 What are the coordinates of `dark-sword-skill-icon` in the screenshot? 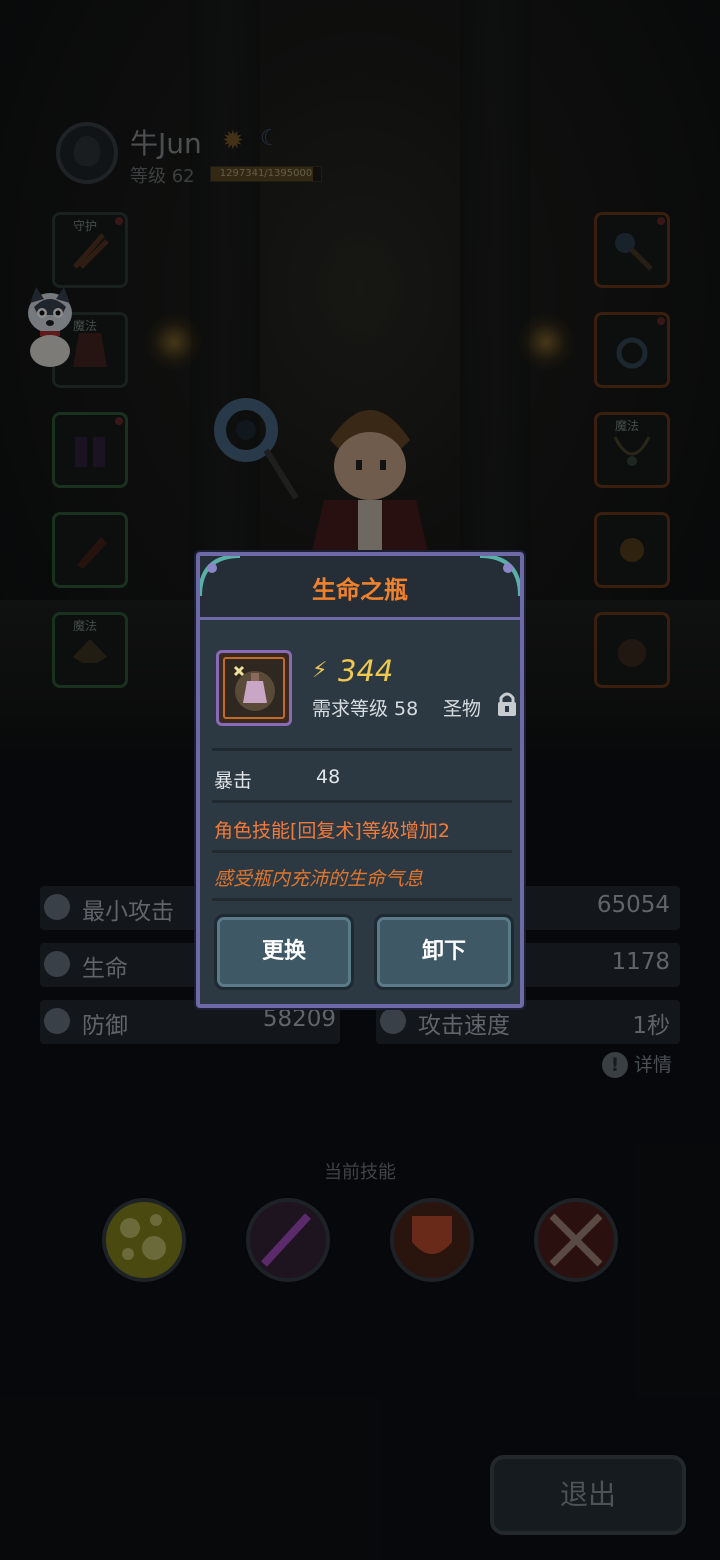 It's located at (288, 1240).